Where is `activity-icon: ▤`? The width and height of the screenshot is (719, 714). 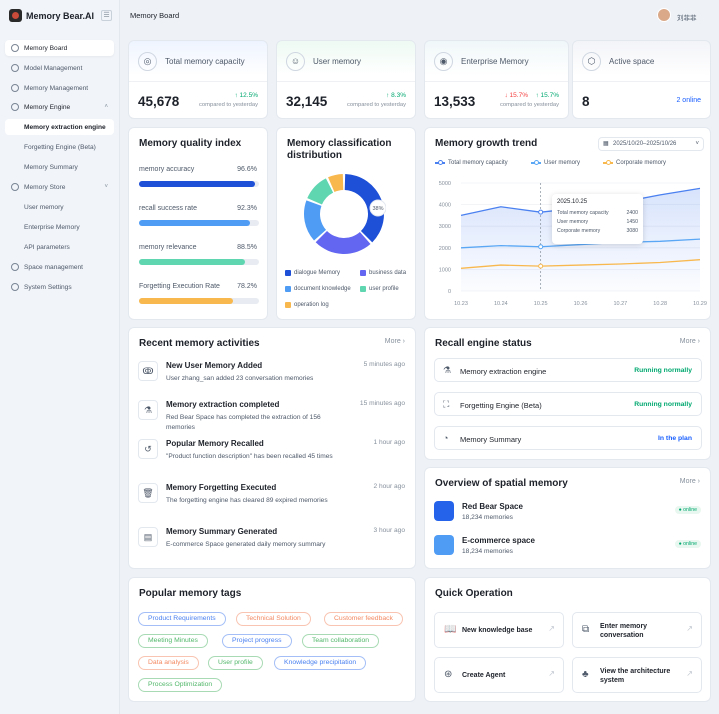
activity-icon: ▤ is located at coordinates (148, 537).